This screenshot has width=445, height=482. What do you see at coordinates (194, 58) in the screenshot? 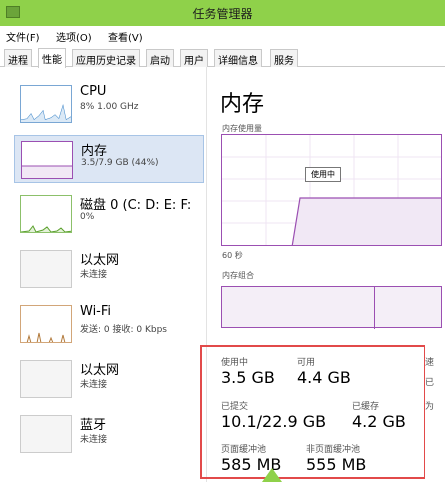
I see `tab-users: 用户` at bounding box center [194, 58].